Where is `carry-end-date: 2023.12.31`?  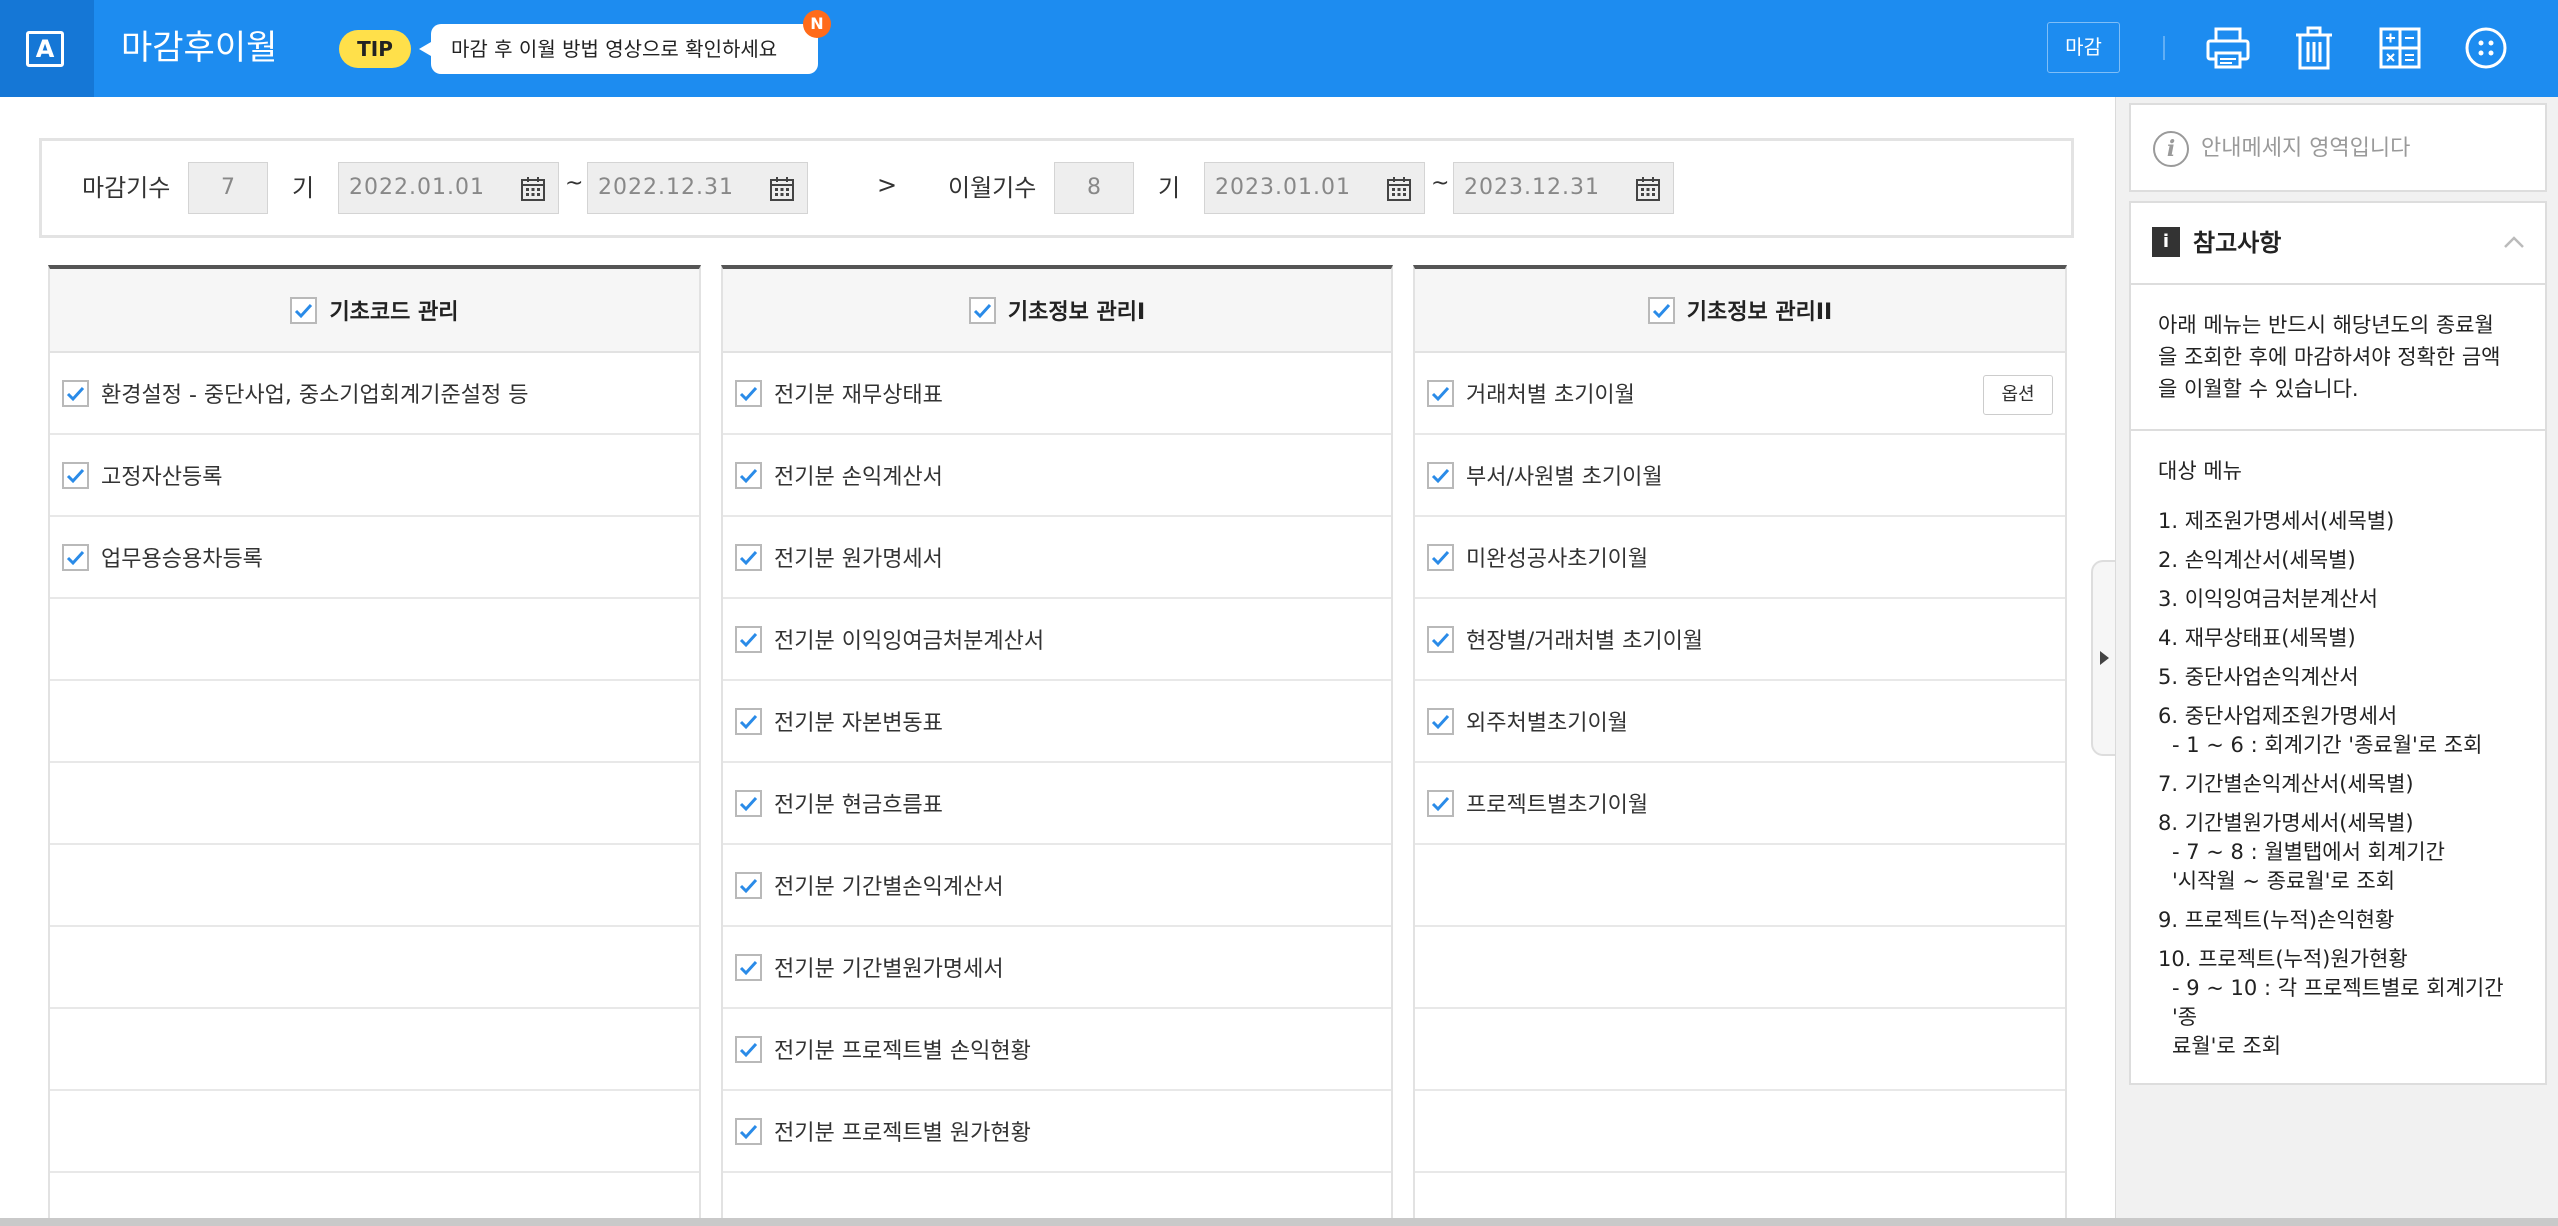 carry-end-date: 2023.12.31 is located at coordinates (1532, 187).